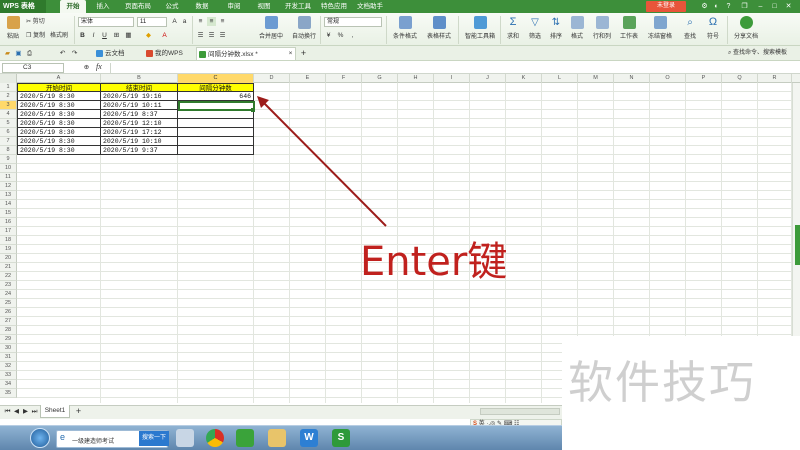  What do you see at coordinates (8, 312) in the screenshot?
I see `row-header: 26` at bounding box center [8, 312].